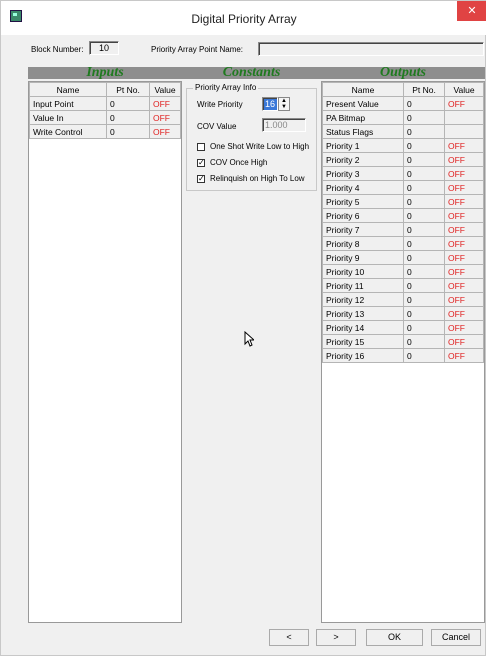 The height and width of the screenshot is (656, 486). I want to click on table-row: Priority 12 0 OFF, so click(403, 299).